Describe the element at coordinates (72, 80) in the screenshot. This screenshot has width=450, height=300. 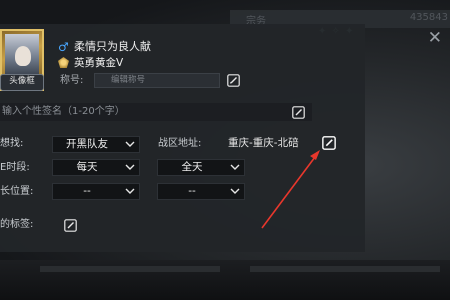
I see `title-label: 称号:` at that location.